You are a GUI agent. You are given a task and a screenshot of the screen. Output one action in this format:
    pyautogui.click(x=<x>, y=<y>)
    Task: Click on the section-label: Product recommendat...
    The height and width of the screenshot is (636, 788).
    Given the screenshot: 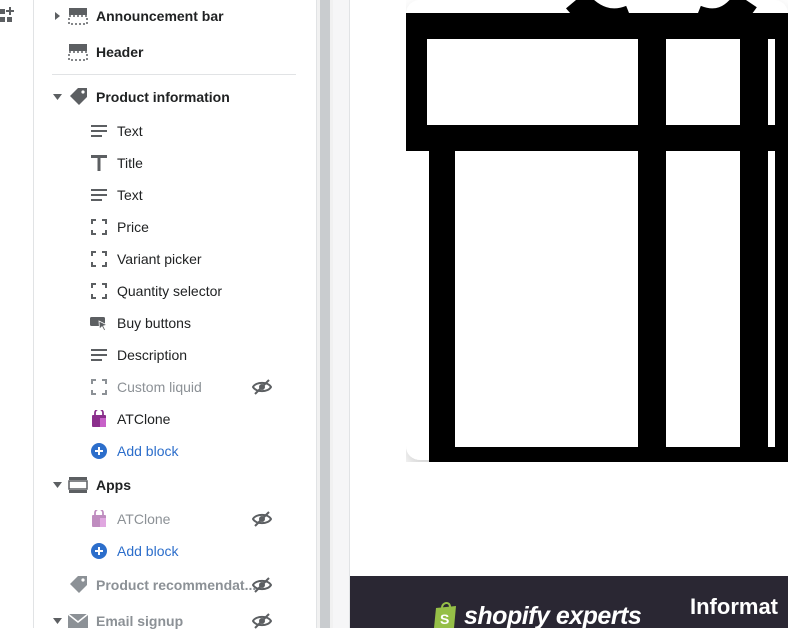 What is the action you would take?
    pyautogui.click(x=176, y=585)
    